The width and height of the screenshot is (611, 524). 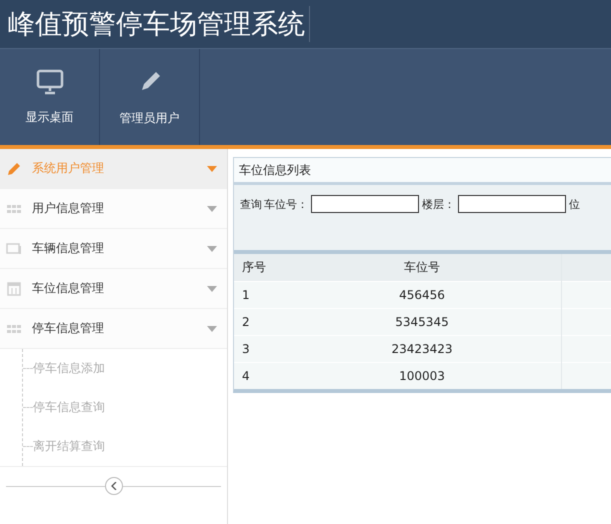 What do you see at coordinates (574, 205) in the screenshot?
I see `filter-label: 位` at bounding box center [574, 205].